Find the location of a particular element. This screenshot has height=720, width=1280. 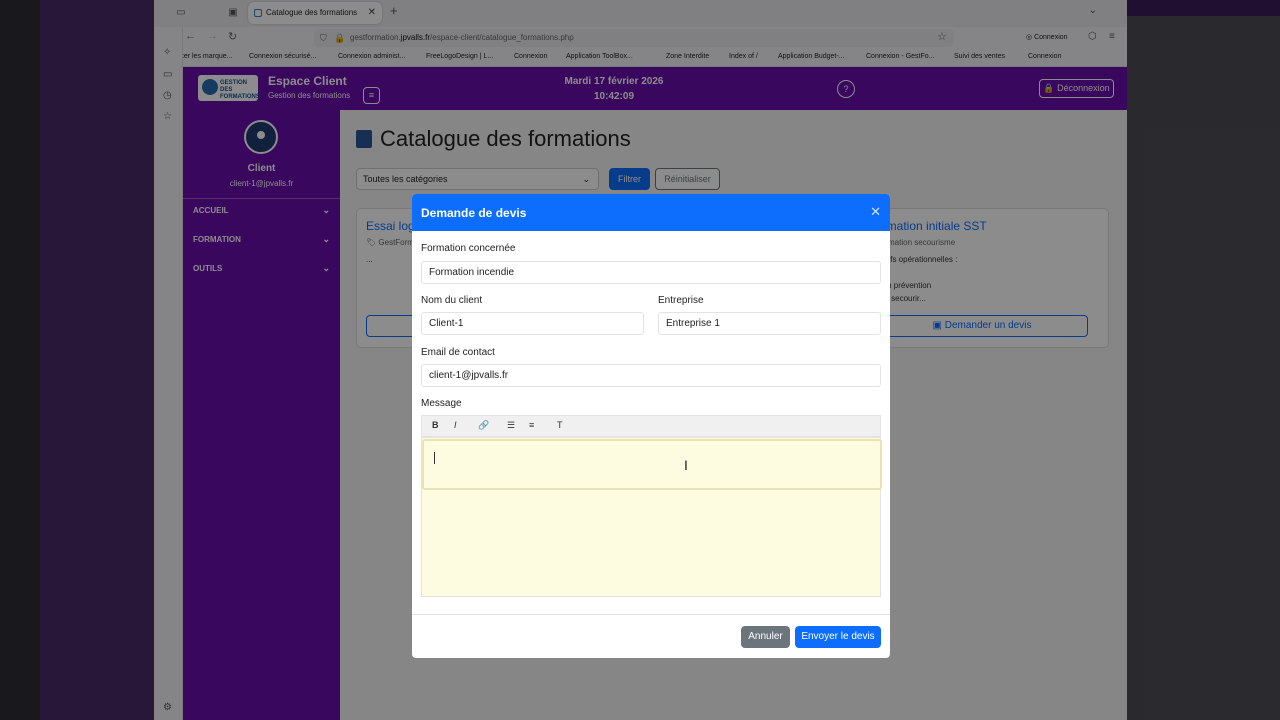

message-editor: I is located at coordinates (651, 517).